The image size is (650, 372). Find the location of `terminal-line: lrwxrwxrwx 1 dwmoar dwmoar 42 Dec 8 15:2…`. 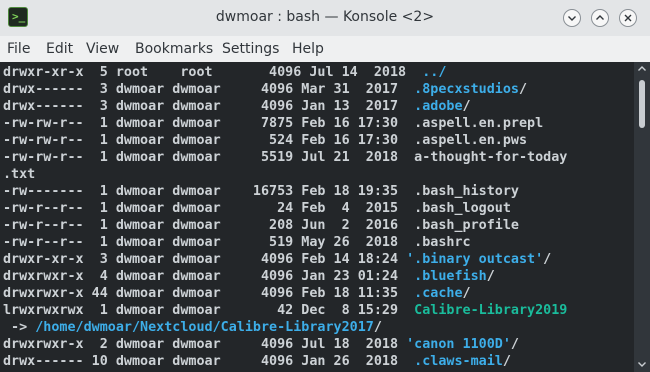

terminal-line: lrwxrwxrwx 1 dwmoar dwmoar 42 Dec 8 15:2… is located at coordinates (318, 311).